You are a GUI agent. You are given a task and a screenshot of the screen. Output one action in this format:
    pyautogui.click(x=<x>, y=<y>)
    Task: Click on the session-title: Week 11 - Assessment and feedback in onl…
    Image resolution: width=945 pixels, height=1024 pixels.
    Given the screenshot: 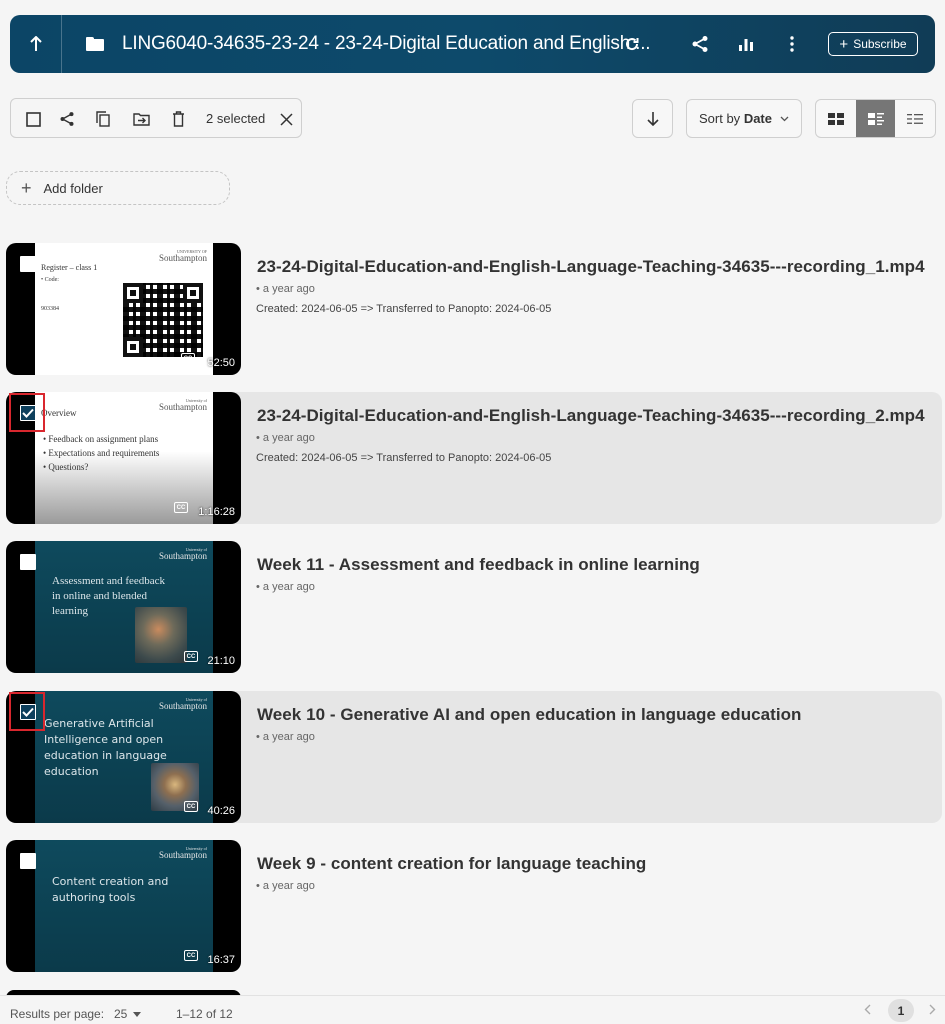 What is the action you would take?
    pyautogui.click(x=478, y=565)
    